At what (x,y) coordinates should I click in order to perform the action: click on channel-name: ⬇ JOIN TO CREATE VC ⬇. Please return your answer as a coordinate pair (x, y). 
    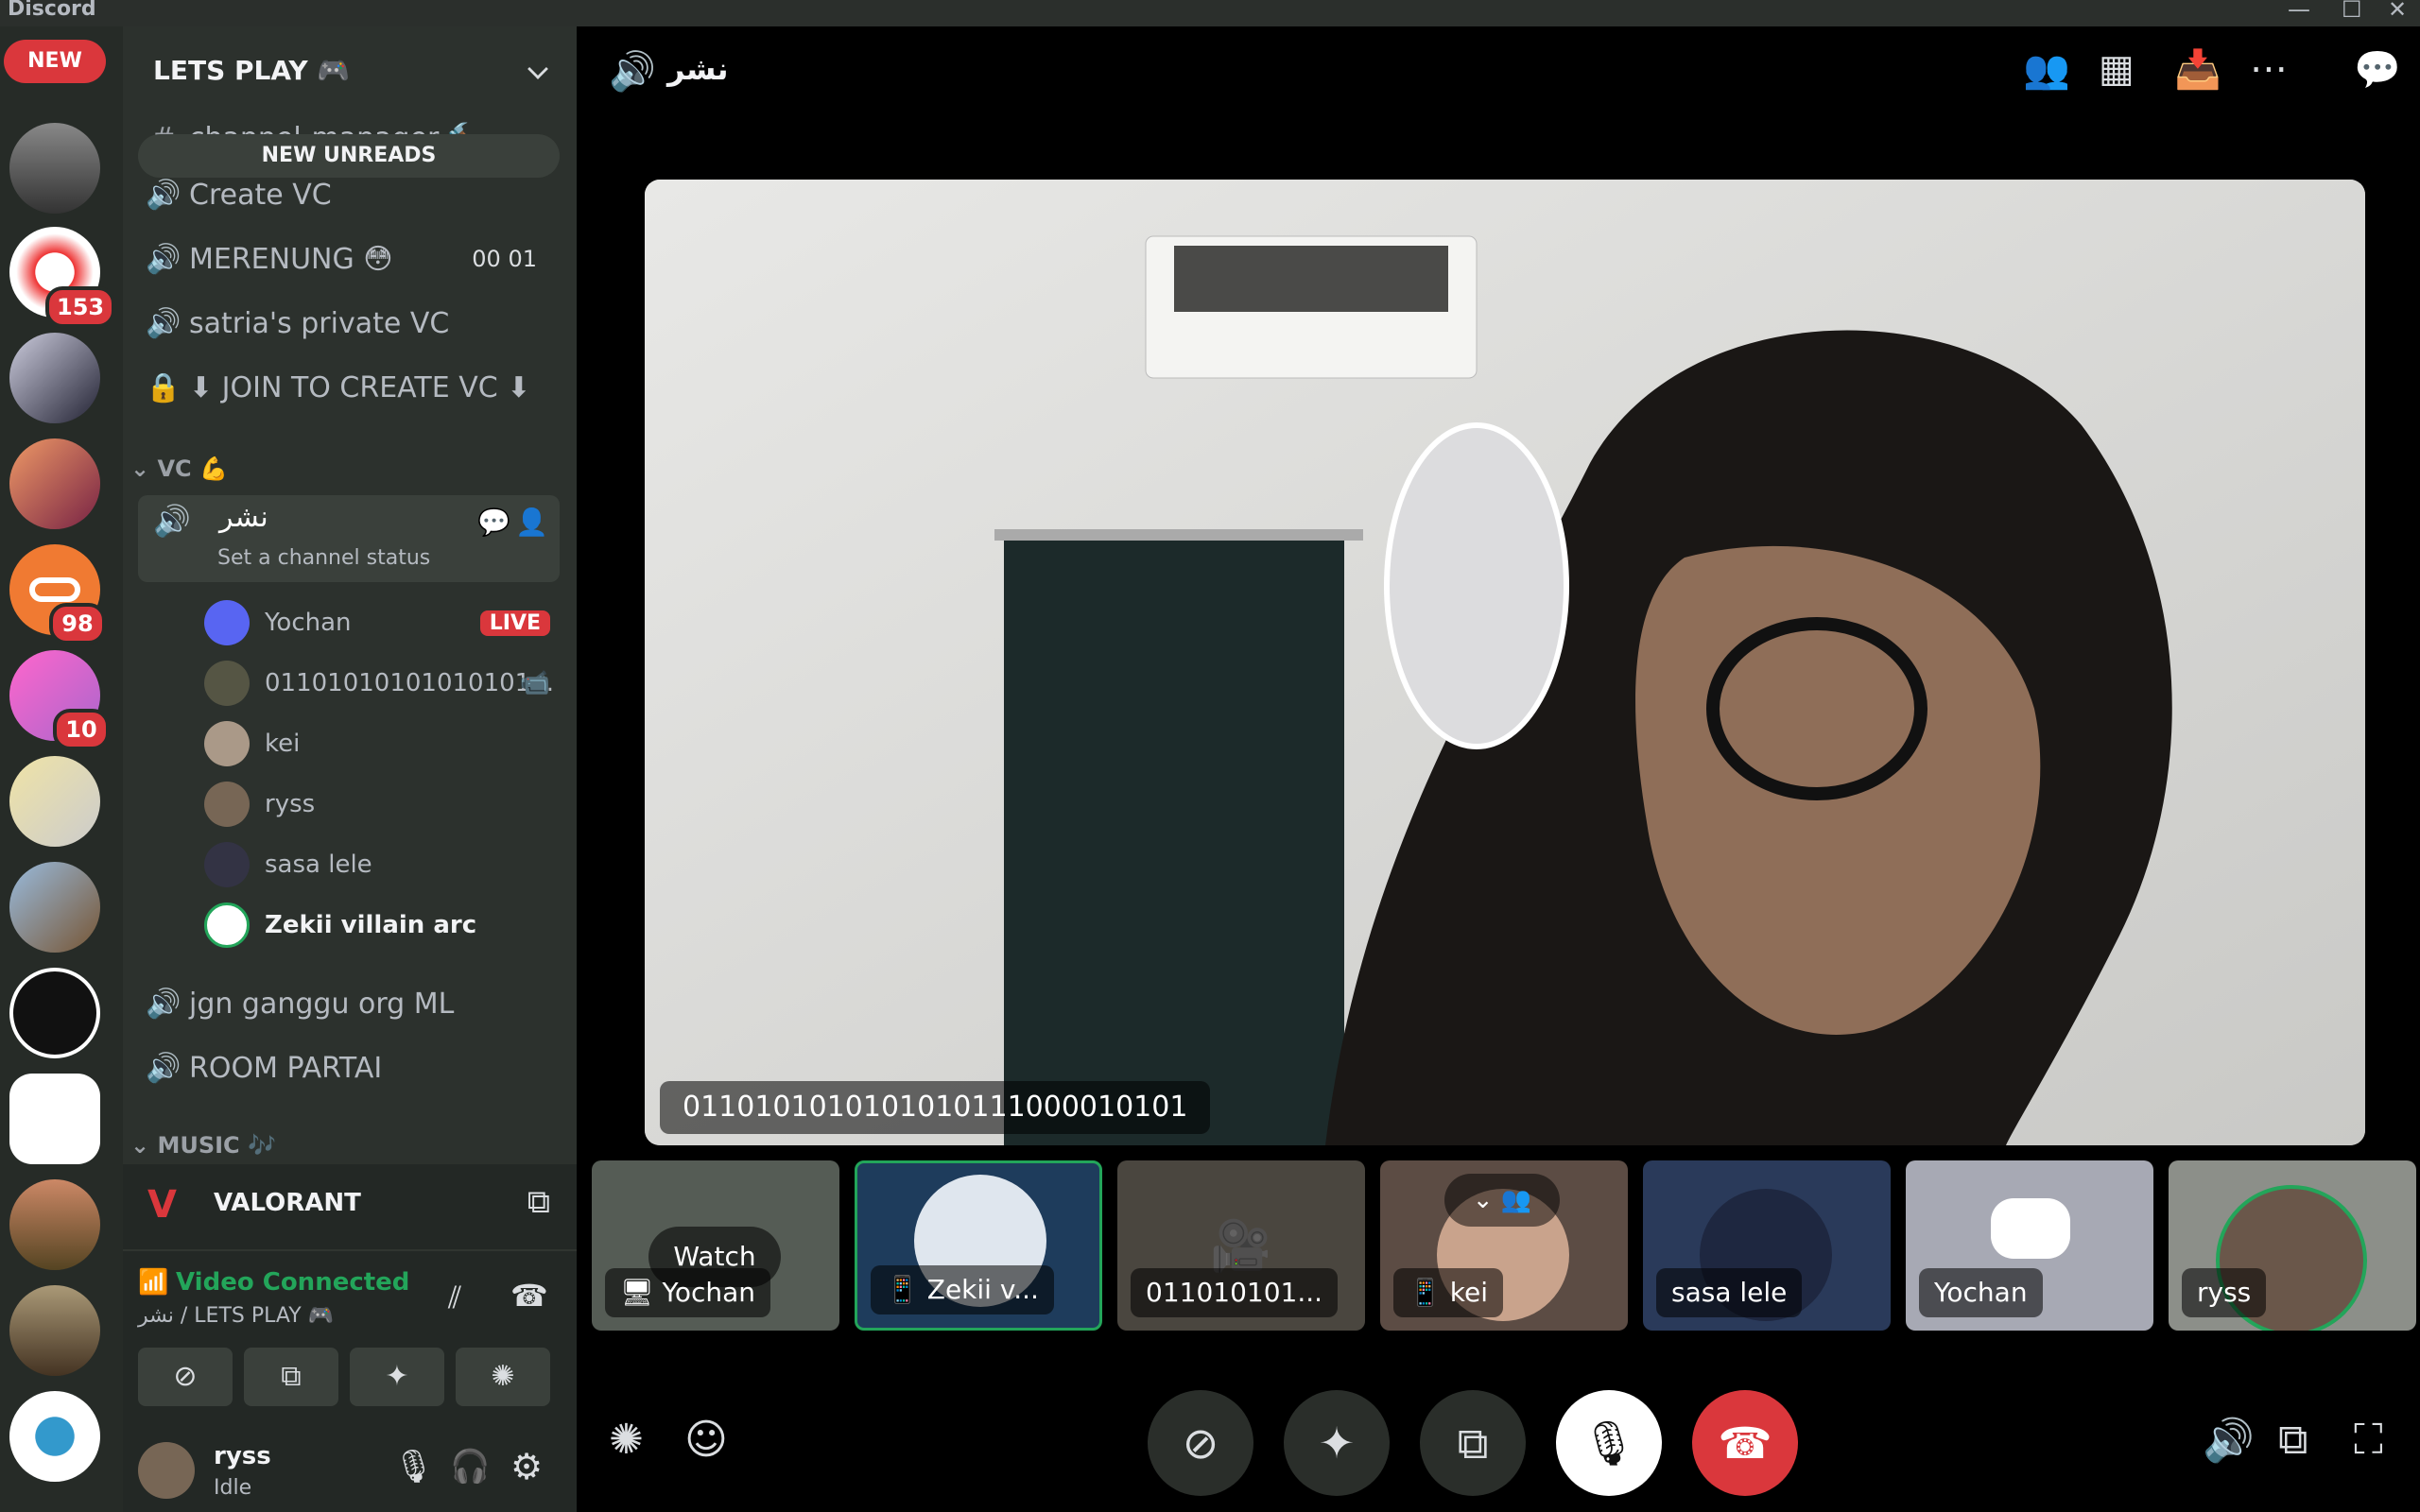
    Looking at the image, I should click on (360, 387).